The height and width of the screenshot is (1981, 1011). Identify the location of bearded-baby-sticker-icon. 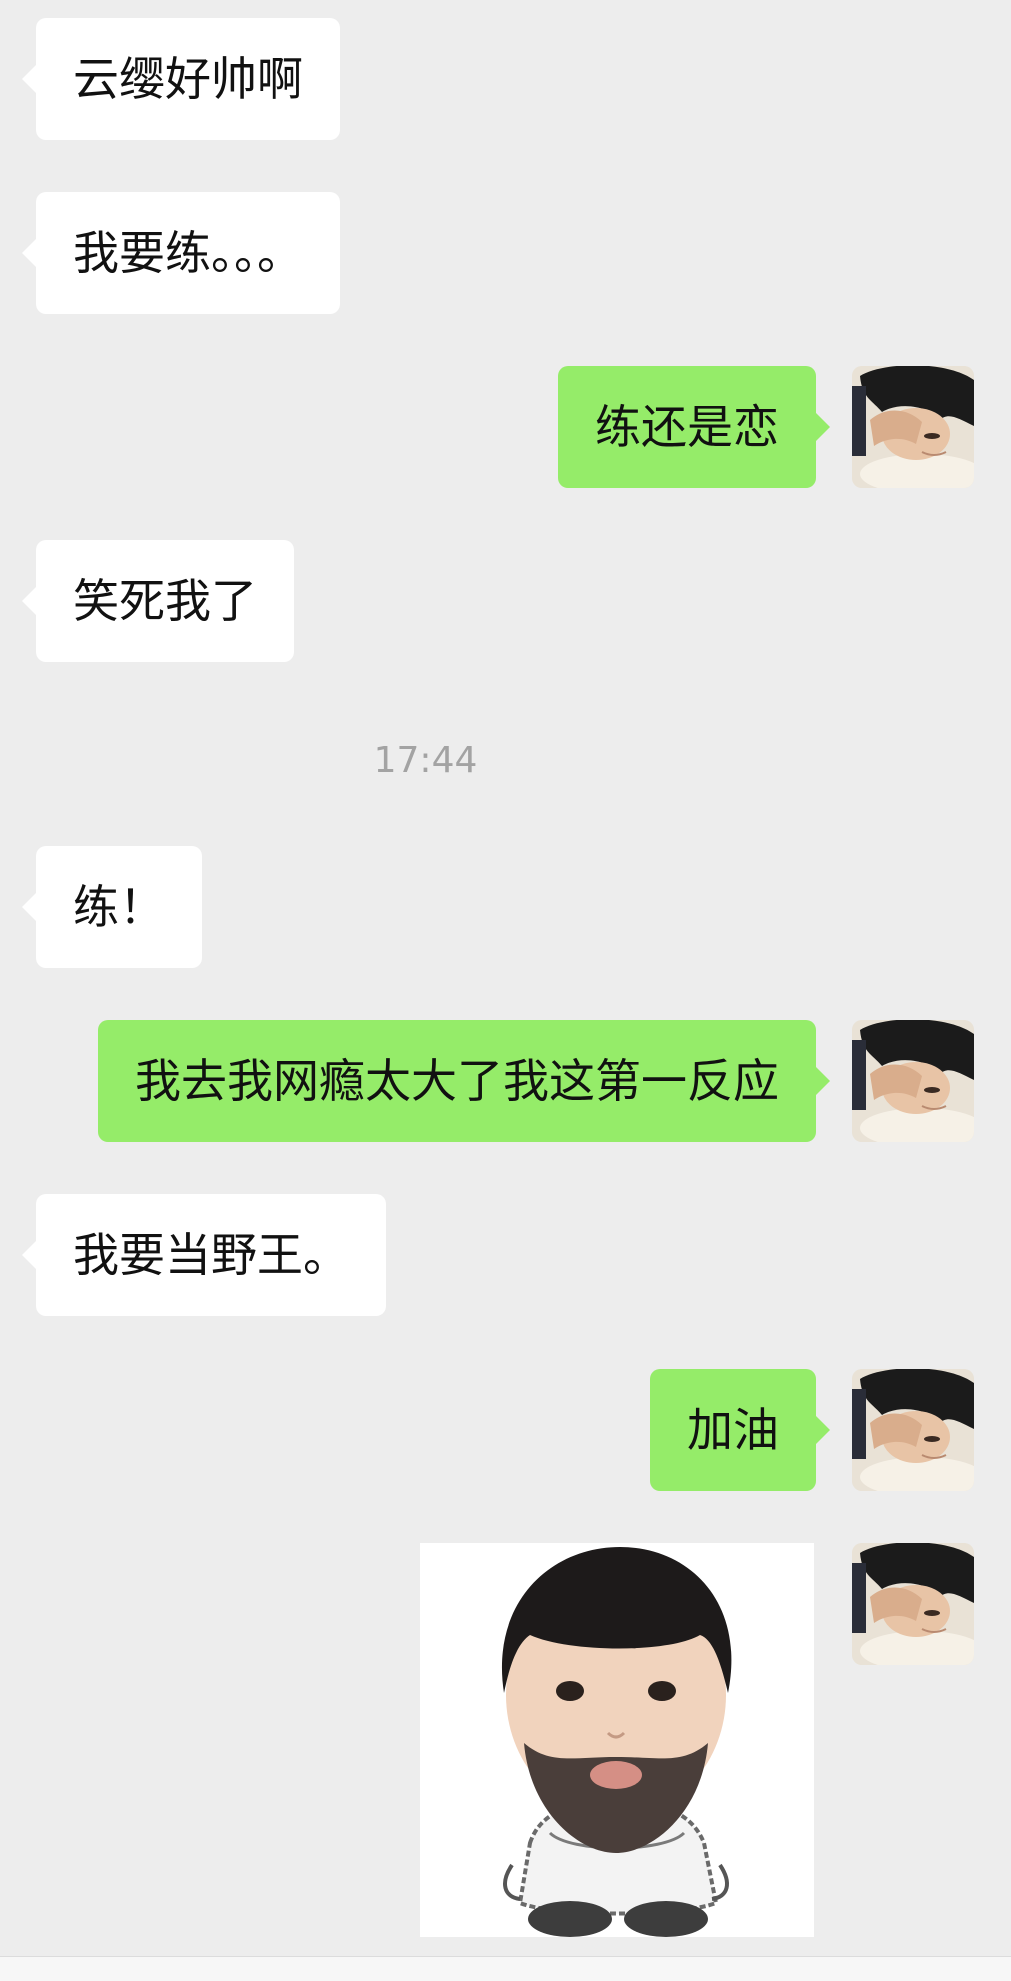
(617, 1740).